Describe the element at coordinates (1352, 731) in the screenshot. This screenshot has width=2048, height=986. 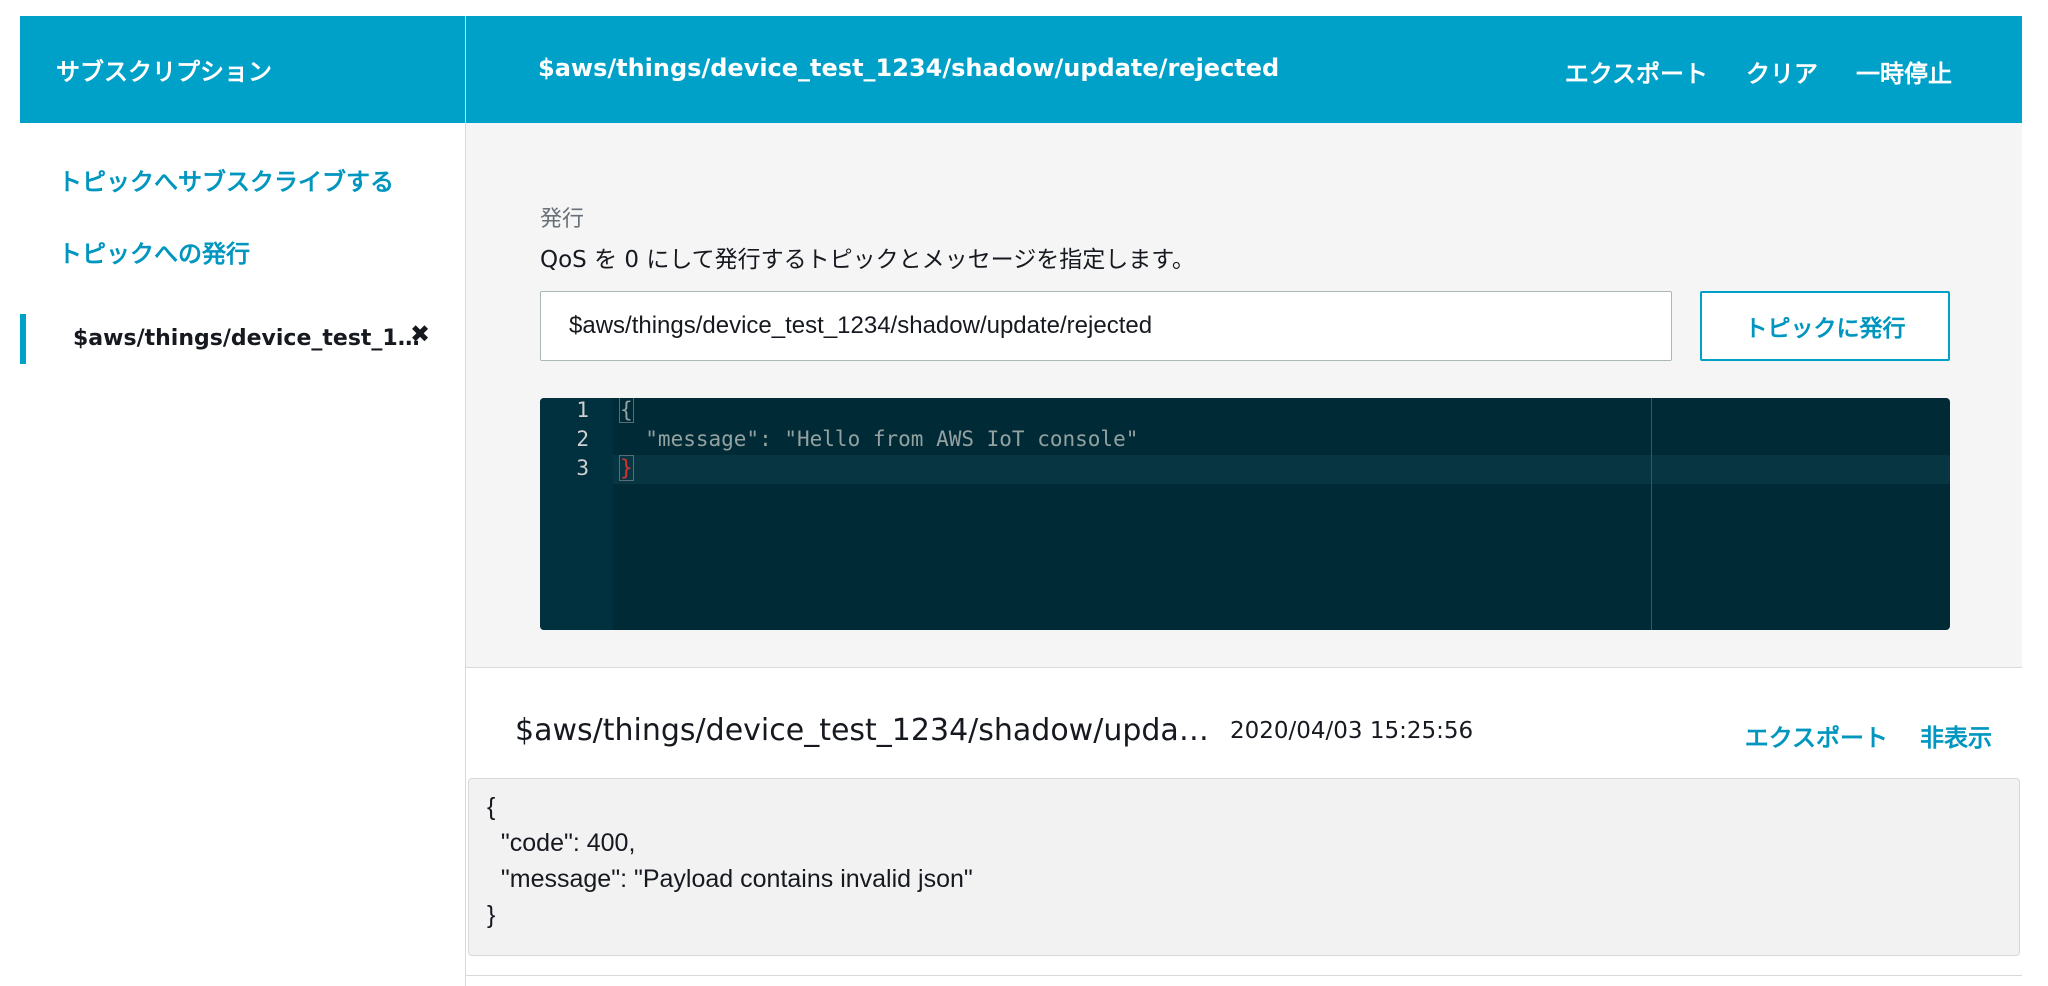
I see `message-timestamp: 2020/04/03 15:25:56` at that location.